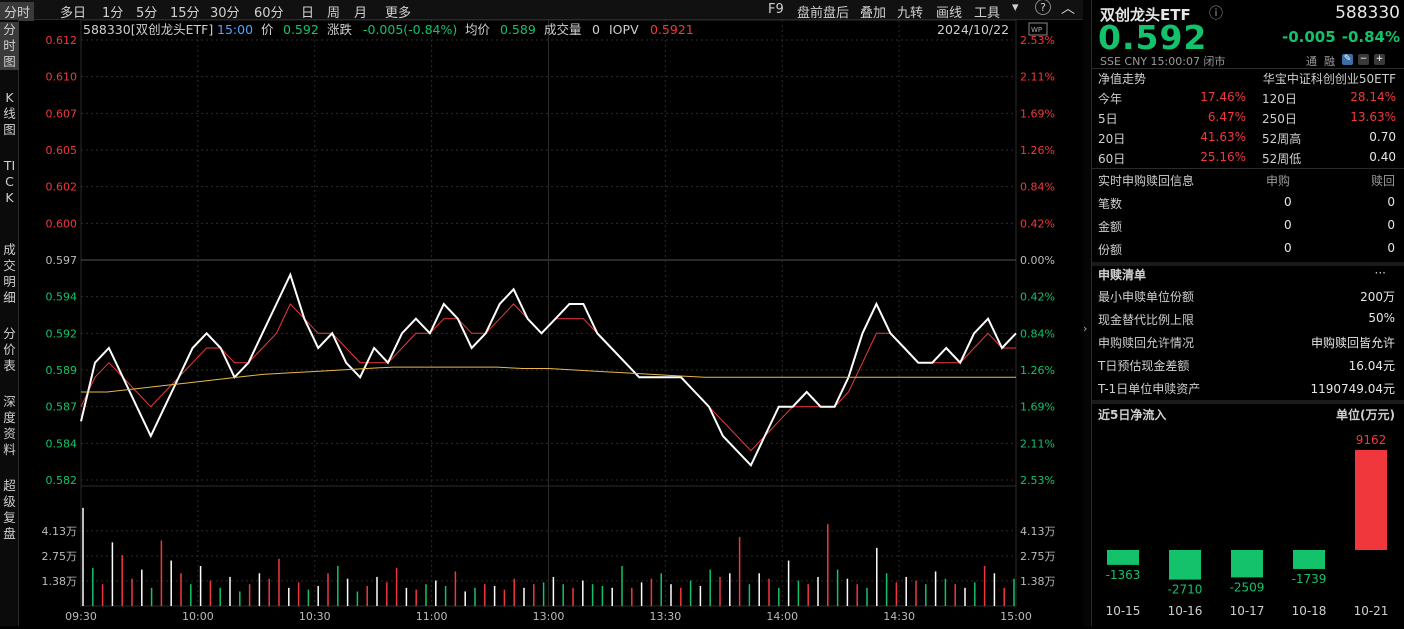 The width and height of the screenshot is (1404, 629). What do you see at coordinates (225, 11) in the screenshot?
I see `tab-5: 30分` at bounding box center [225, 11].